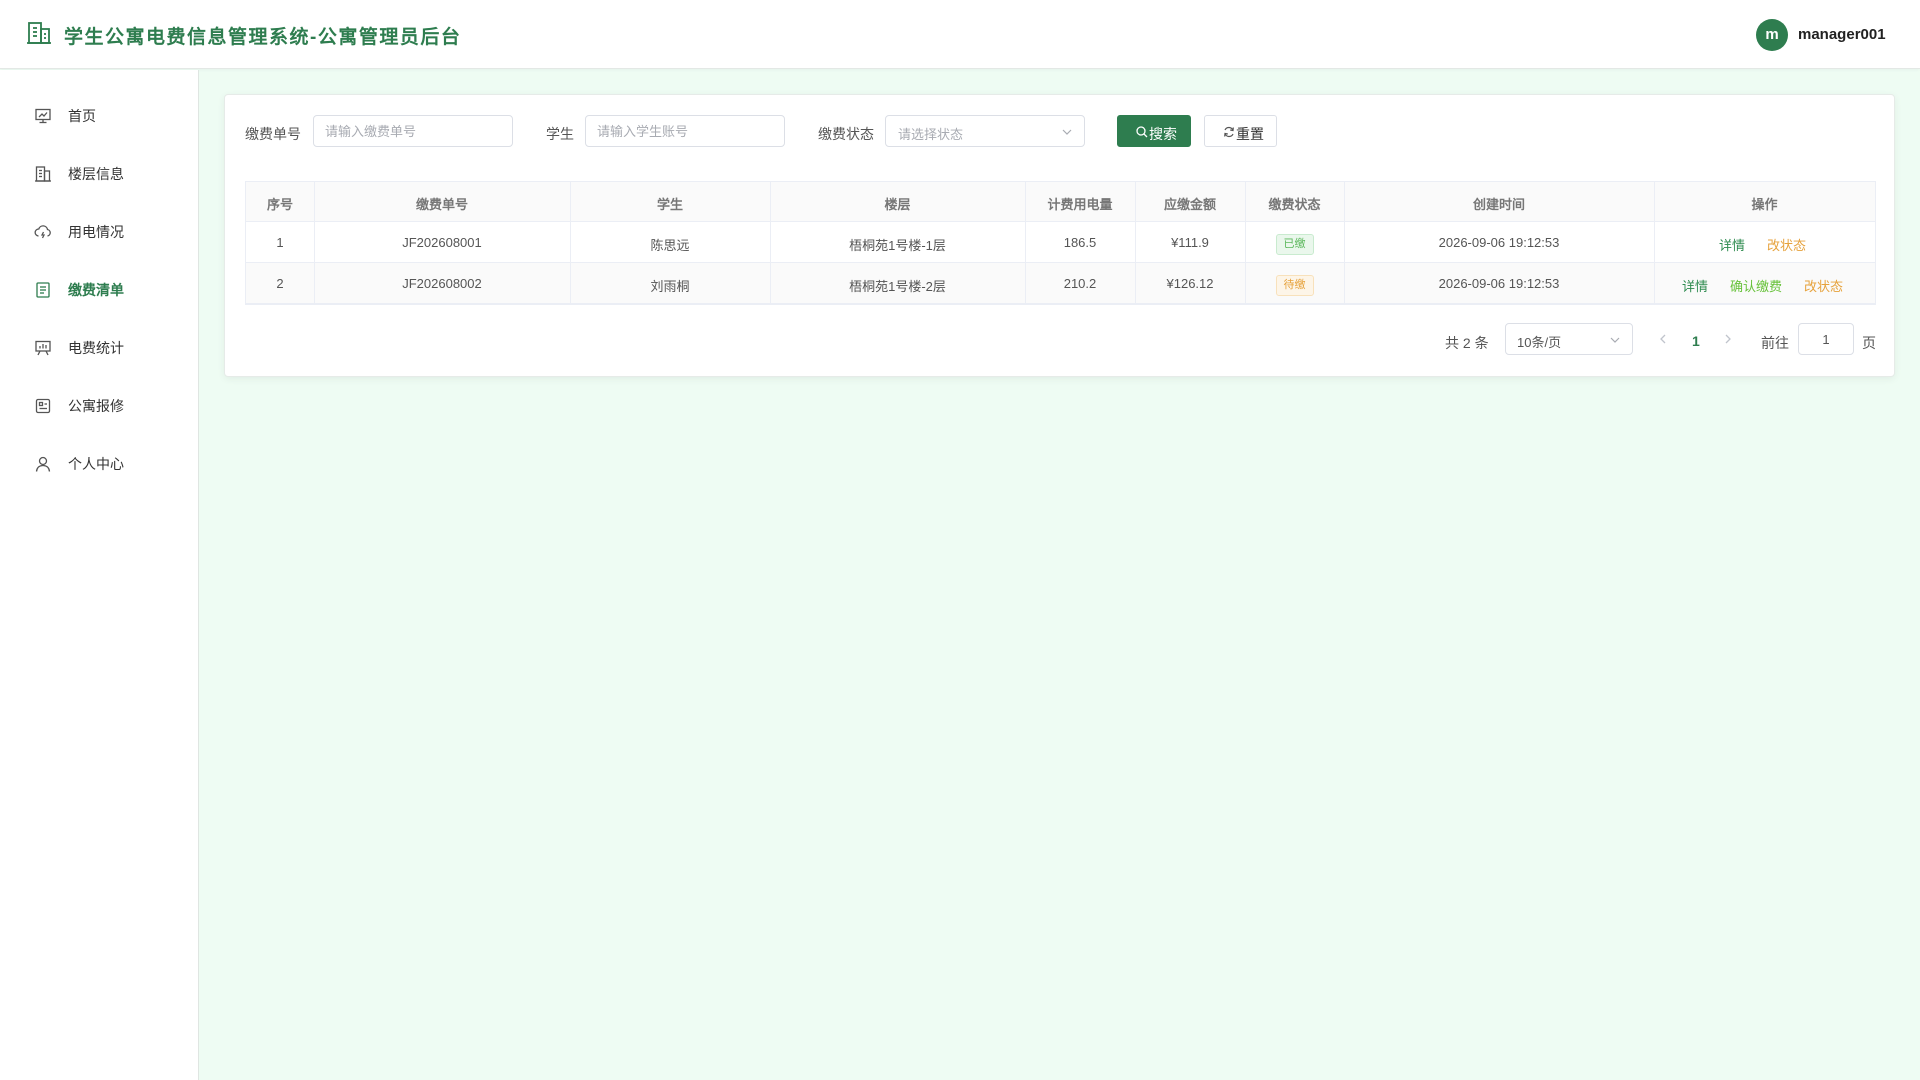 The image size is (1920, 1080). Describe the element at coordinates (96, 464) in the screenshot. I see `sidebar-item-label: 个人中心` at that location.